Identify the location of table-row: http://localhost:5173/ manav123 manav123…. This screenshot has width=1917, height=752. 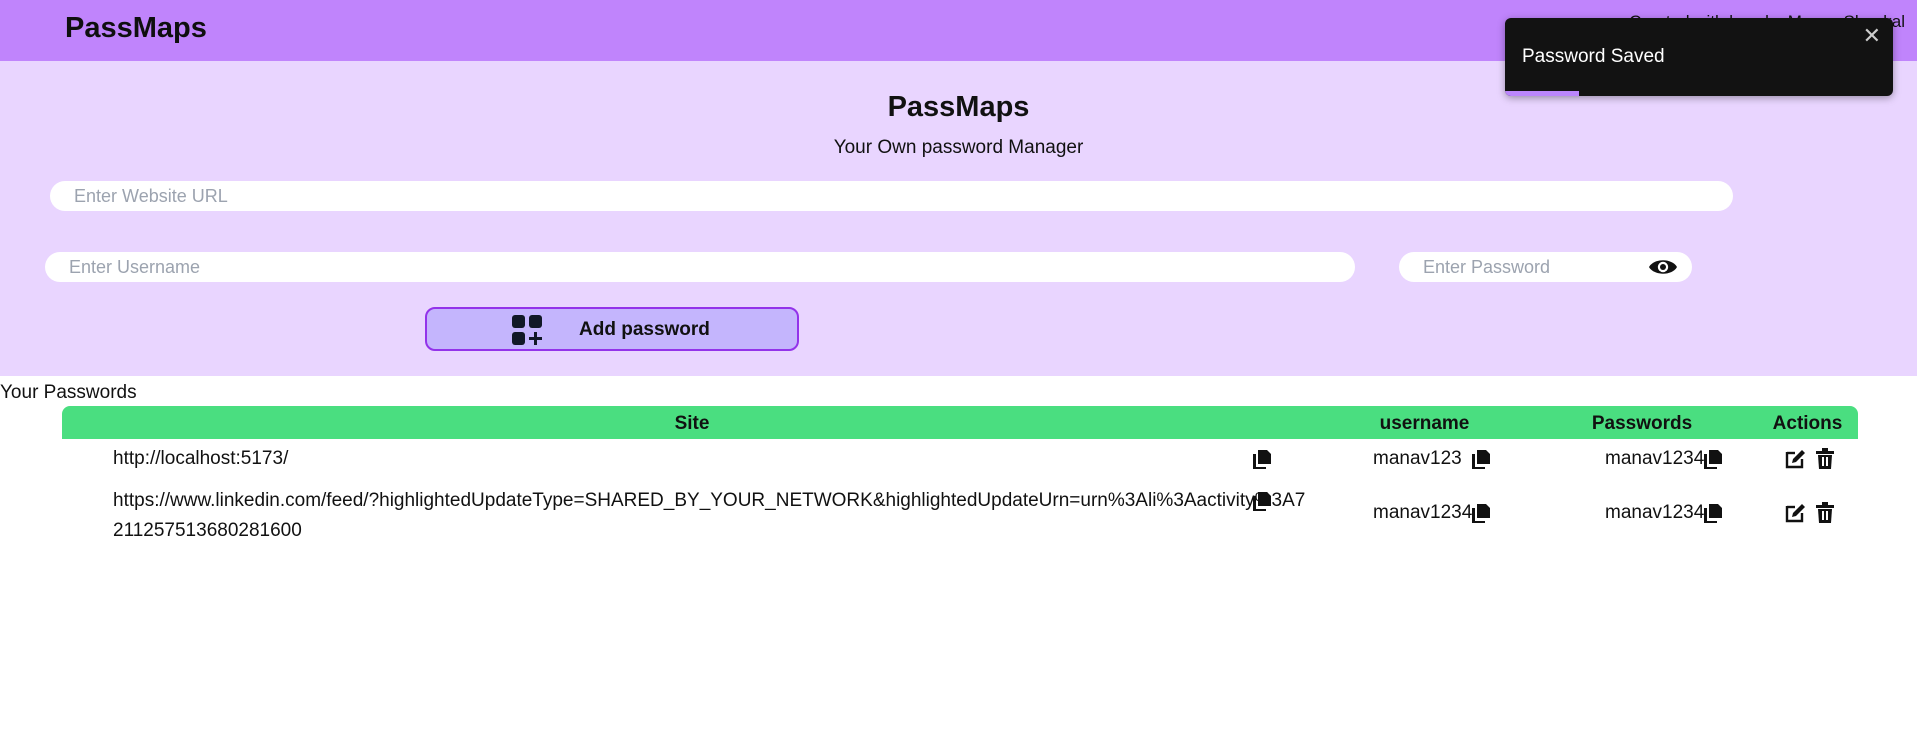
(960, 464).